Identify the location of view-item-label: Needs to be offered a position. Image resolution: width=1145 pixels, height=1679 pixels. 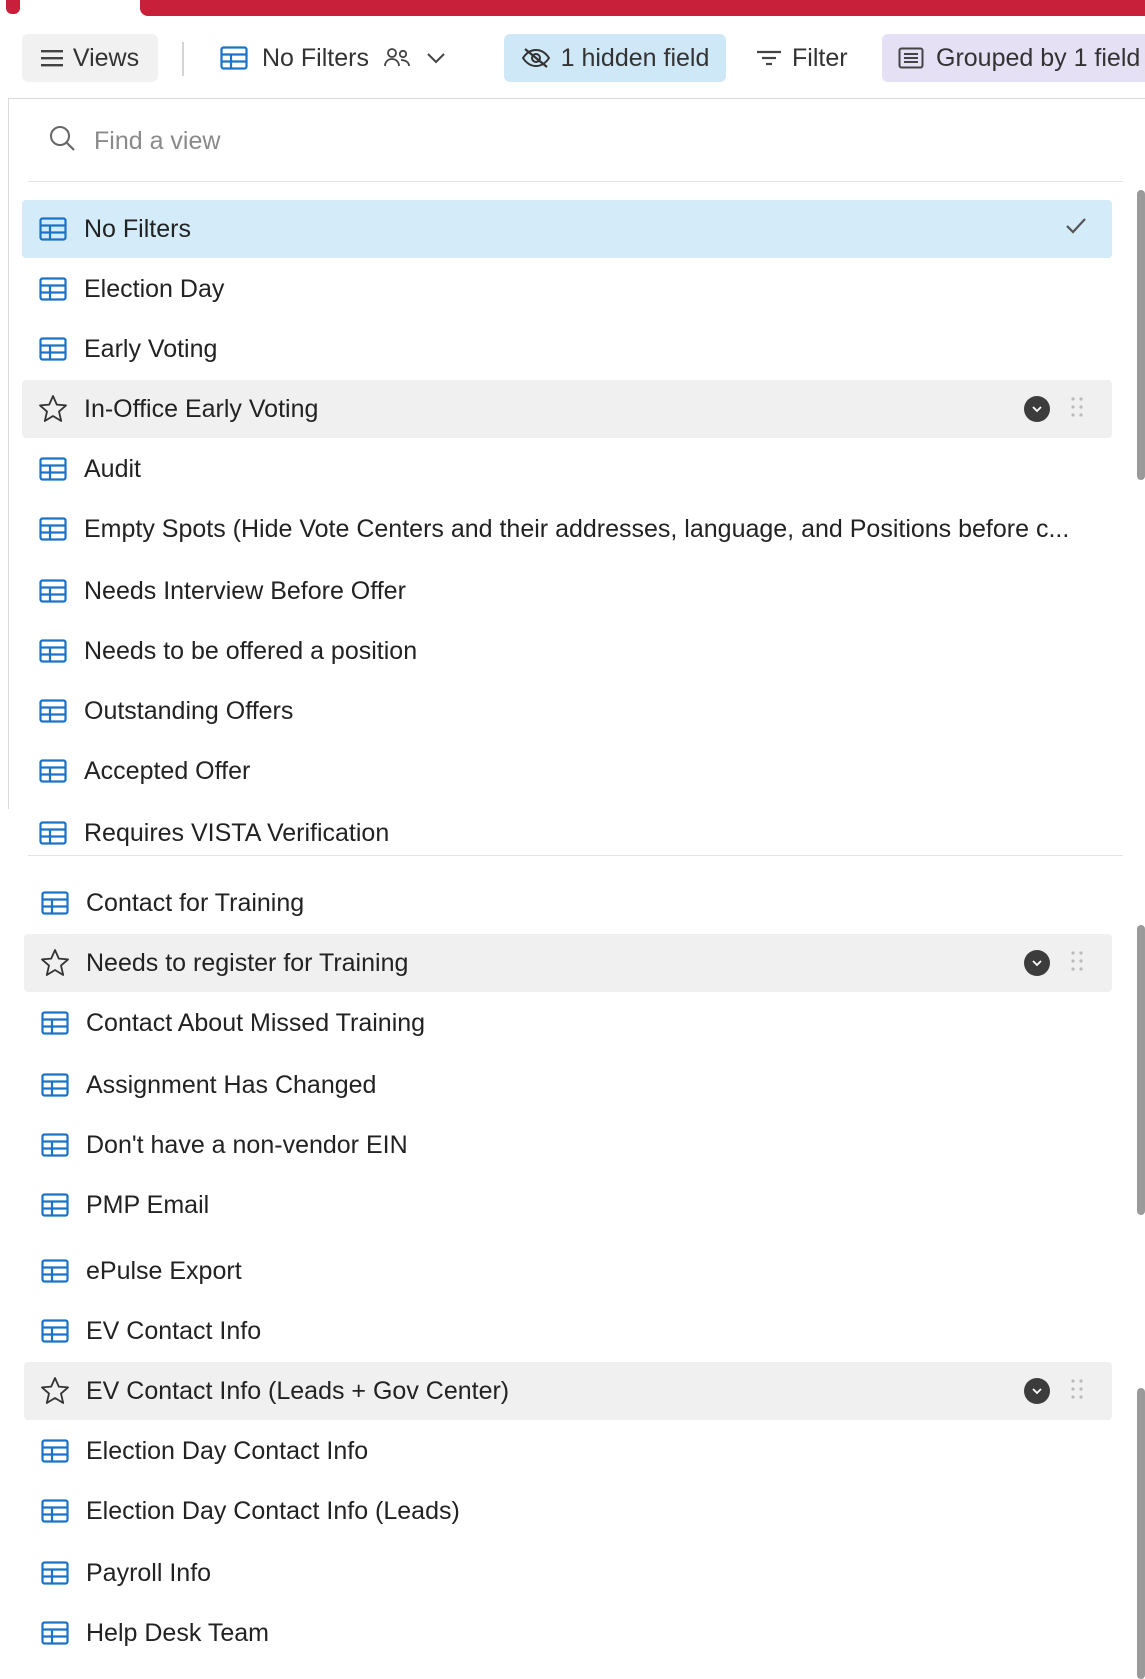
(251, 650).